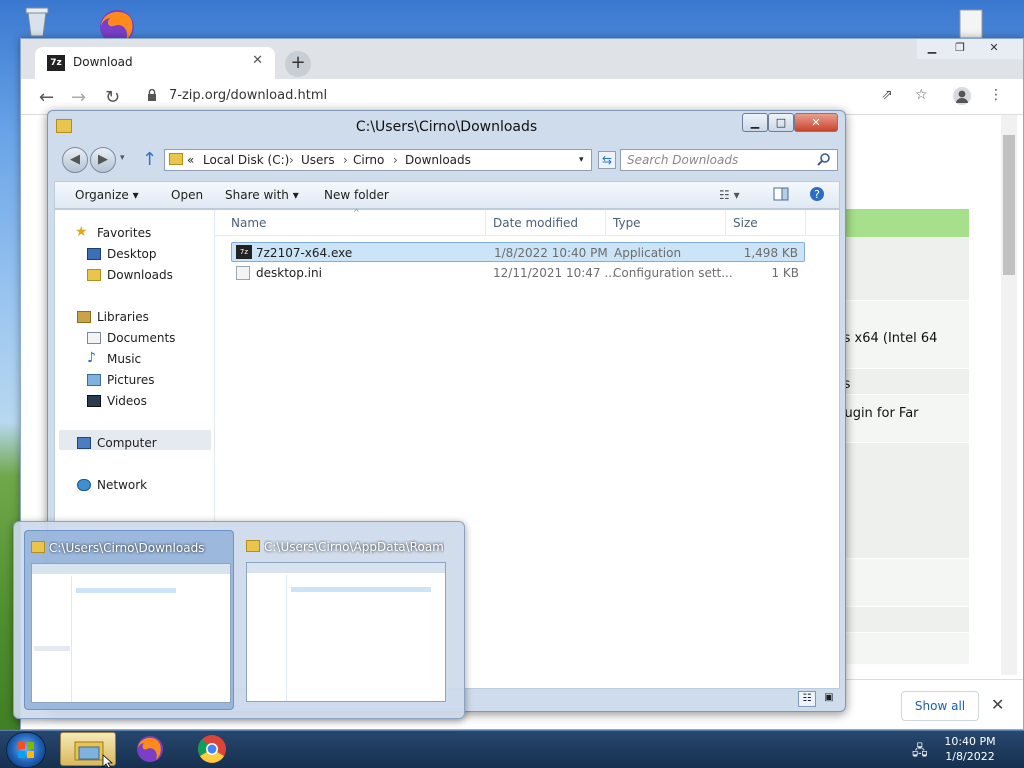 This screenshot has height=768, width=1024. I want to click on explorer-window-controls: ▁ □ ✕, so click(790, 123).